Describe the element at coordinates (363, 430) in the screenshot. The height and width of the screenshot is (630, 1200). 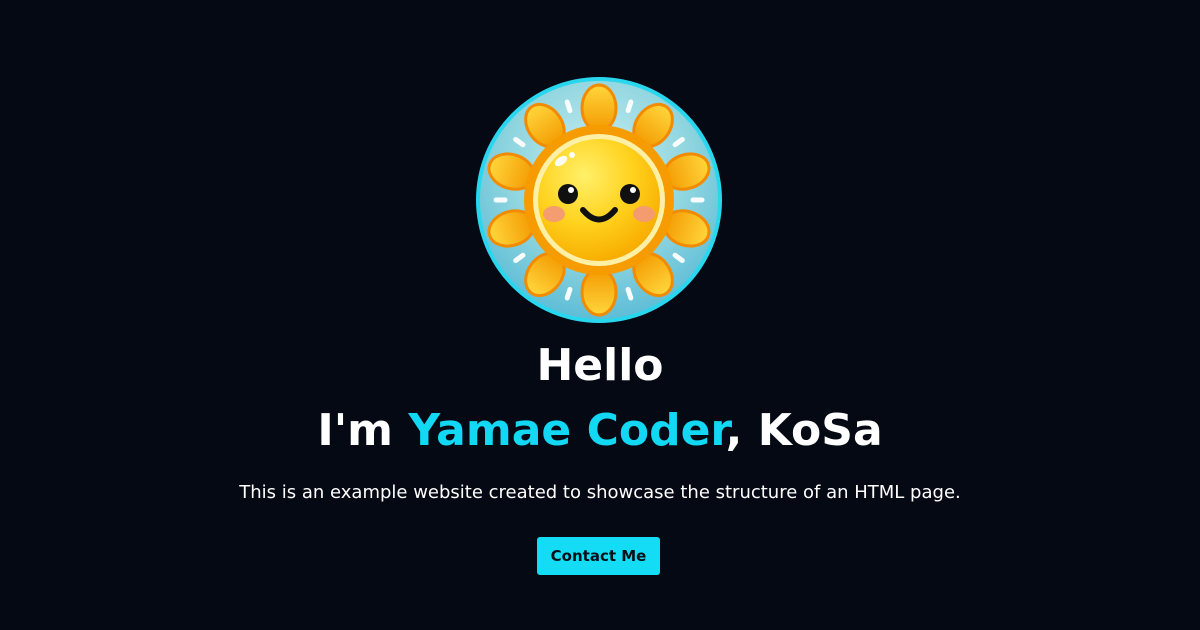
I see `intro-prefix: I'm` at that location.